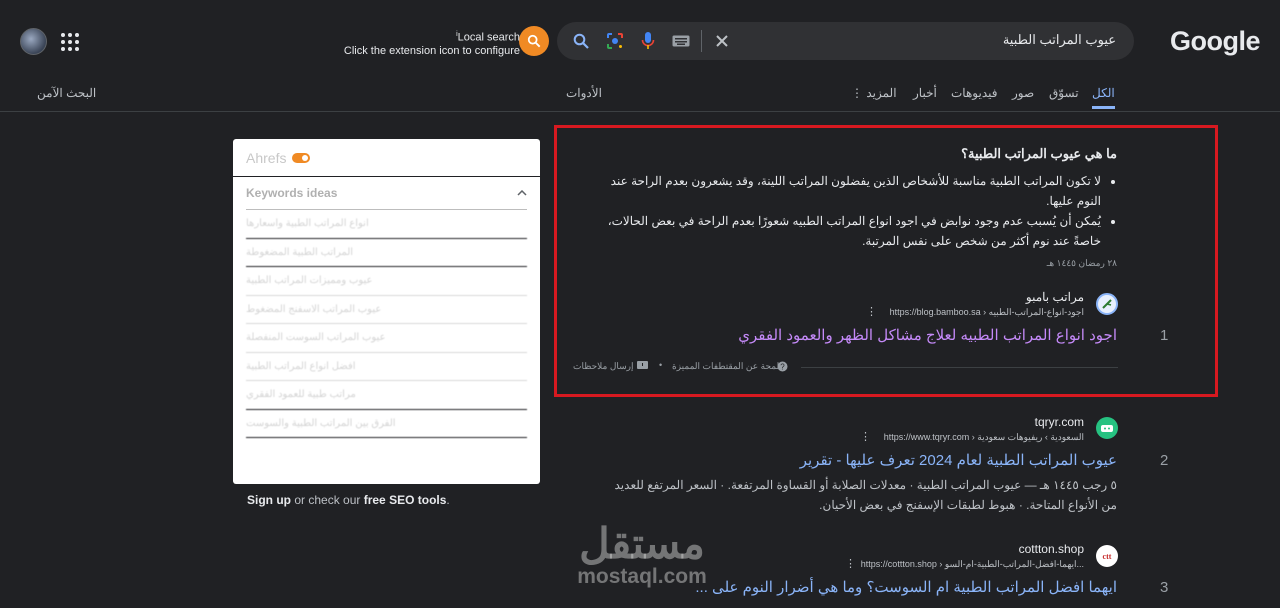  Describe the element at coordinates (386, 367) in the screenshot. I see `keyword-item: افضل انواع المراتب الطبية` at that location.